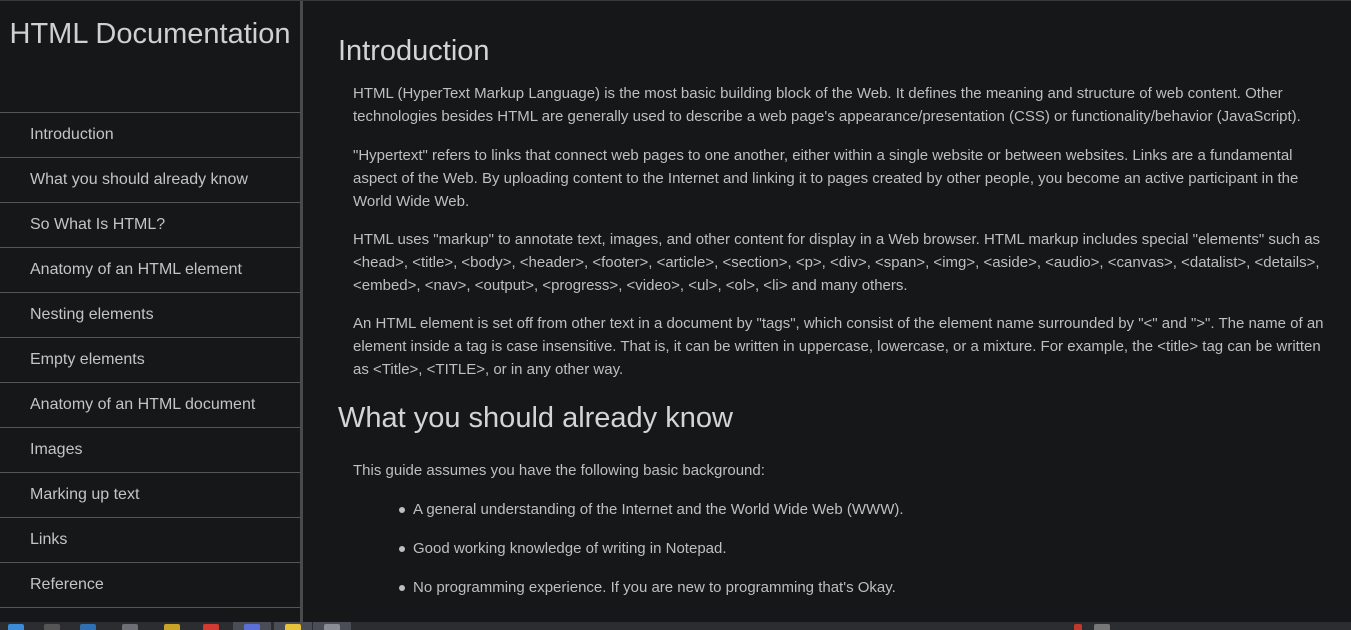 The image size is (1351, 630). What do you see at coordinates (172, 627) in the screenshot?
I see `app-icon` at bounding box center [172, 627].